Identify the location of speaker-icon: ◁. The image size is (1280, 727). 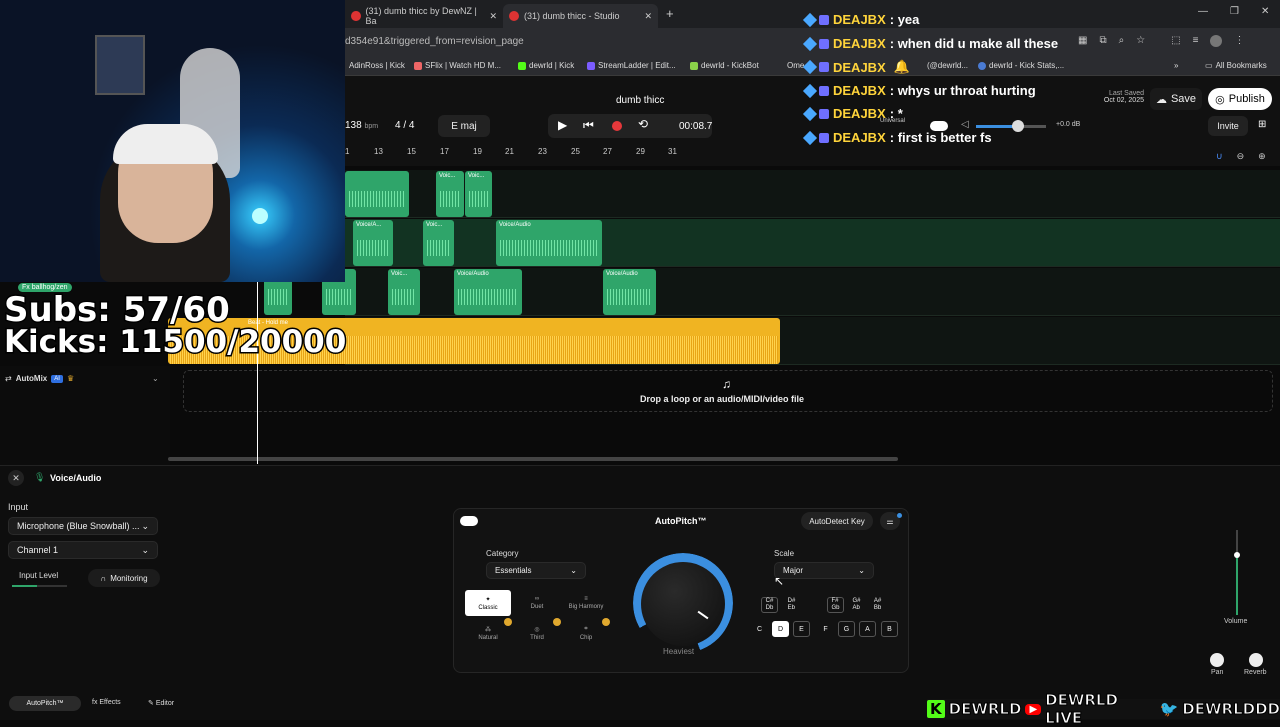
(965, 124).